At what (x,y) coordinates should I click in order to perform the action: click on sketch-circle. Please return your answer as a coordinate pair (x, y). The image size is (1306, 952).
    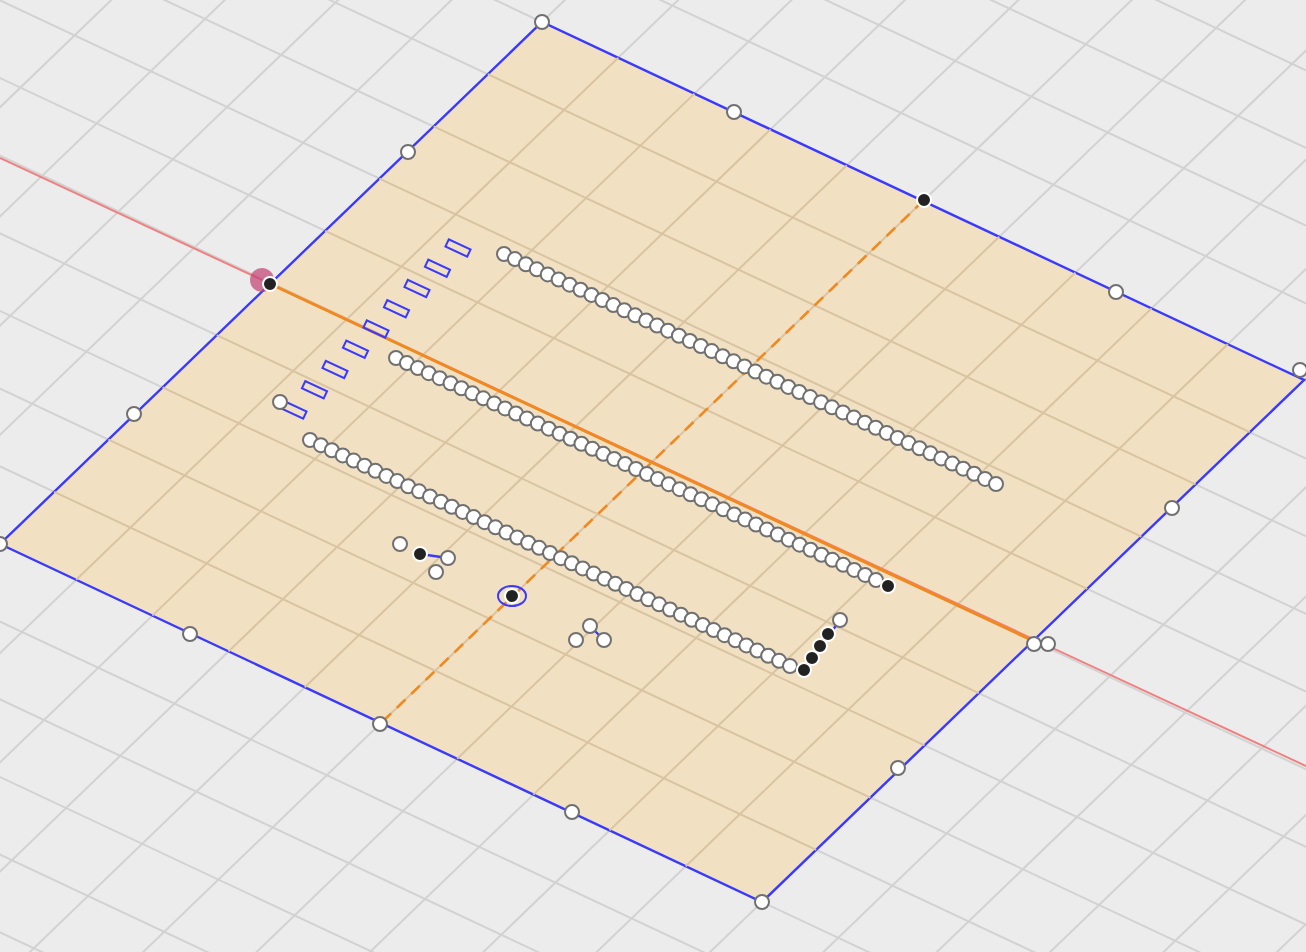
    Looking at the image, I should click on (512, 596).